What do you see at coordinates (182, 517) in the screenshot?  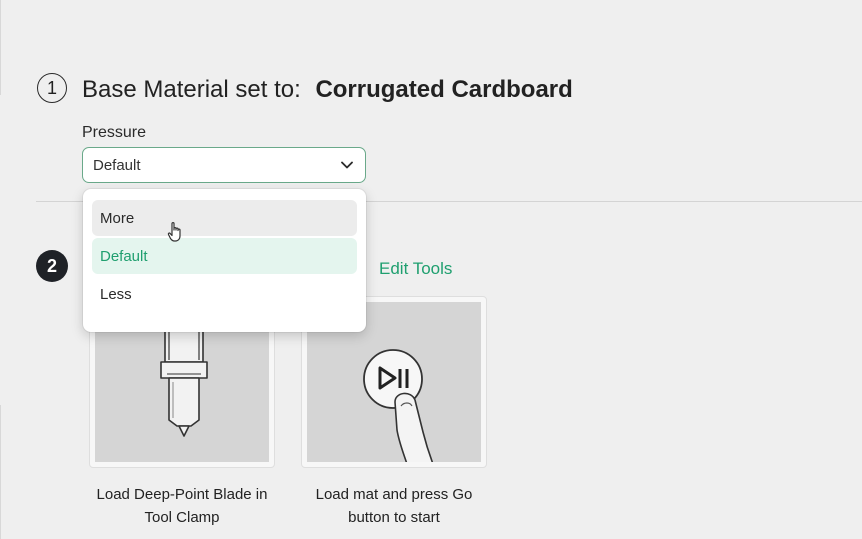 I see `caption-line: Tool Clamp` at bounding box center [182, 517].